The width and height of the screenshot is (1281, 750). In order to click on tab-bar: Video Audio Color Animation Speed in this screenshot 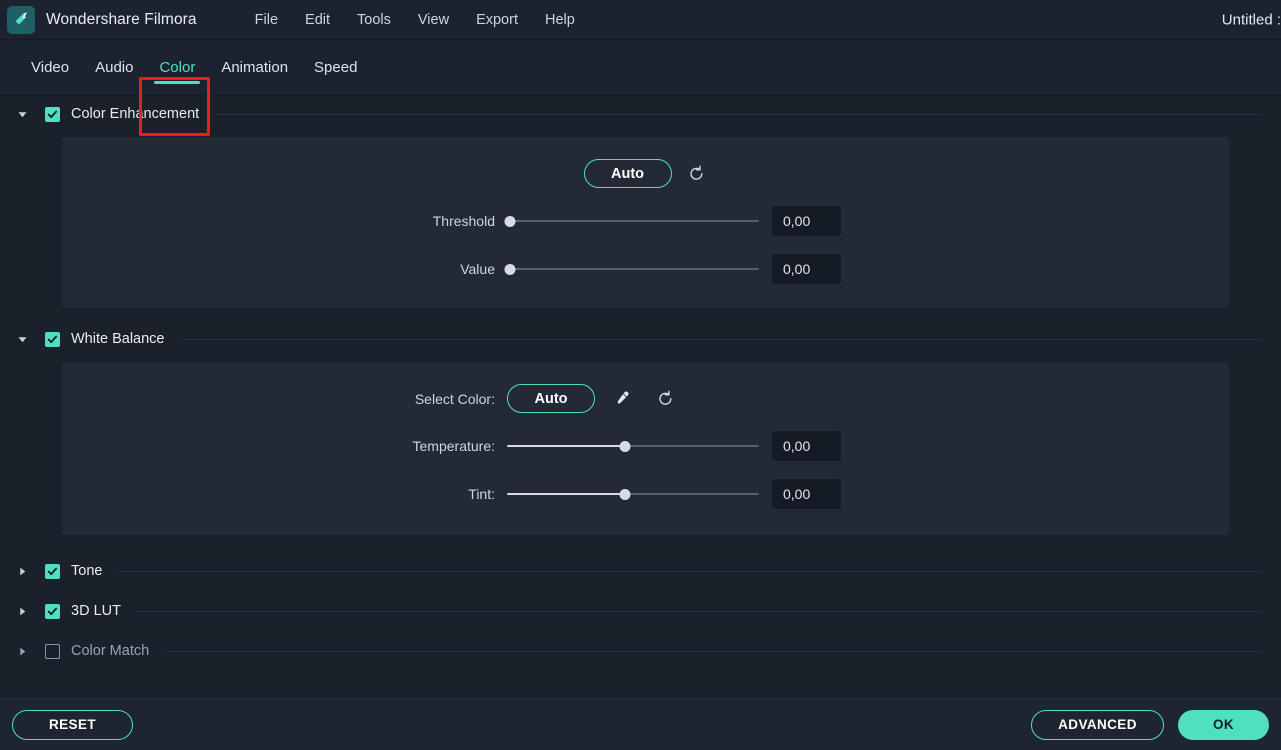, I will do `click(640, 88)`.